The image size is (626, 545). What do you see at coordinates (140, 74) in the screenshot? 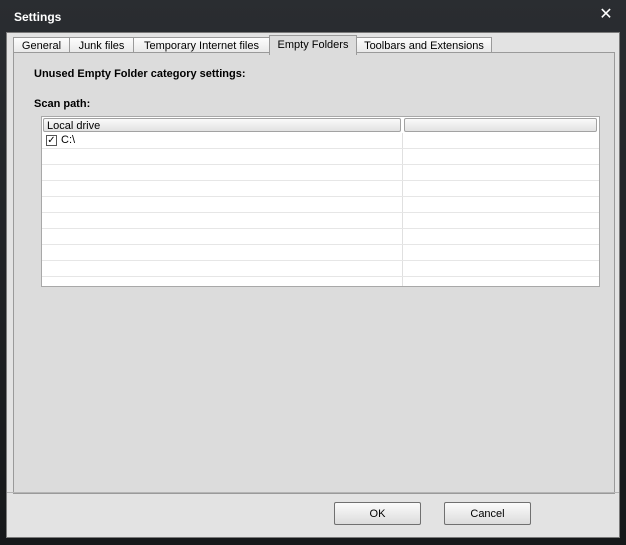
I see `section-title: Unused Empty Folder category settings:` at bounding box center [140, 74].